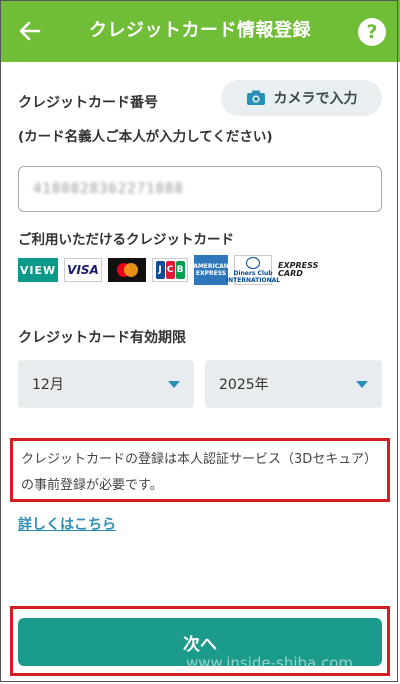 Image resolution: width=400 pixels, height=684 pixels. I want to click on diners-club-logo: Diners Club INTERNATIONAL, so click(253, 270).